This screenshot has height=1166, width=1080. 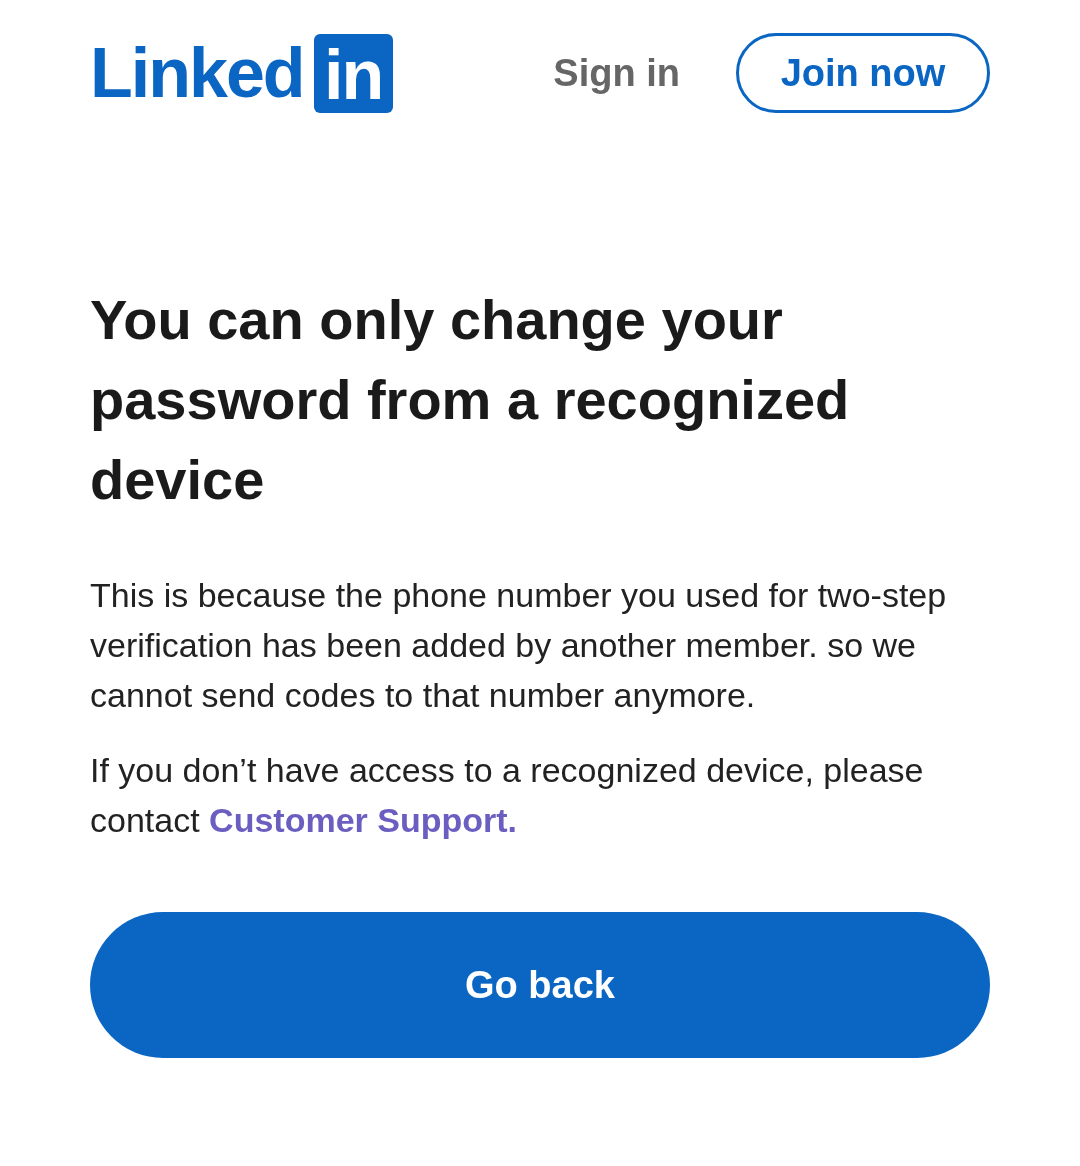 What do you see at coordinates (507, 795) in the screenshot?
I see `body-paragraph: If you don’t have access to a recognized device, please contact Customer Support.` at bounding box center [507, 795].